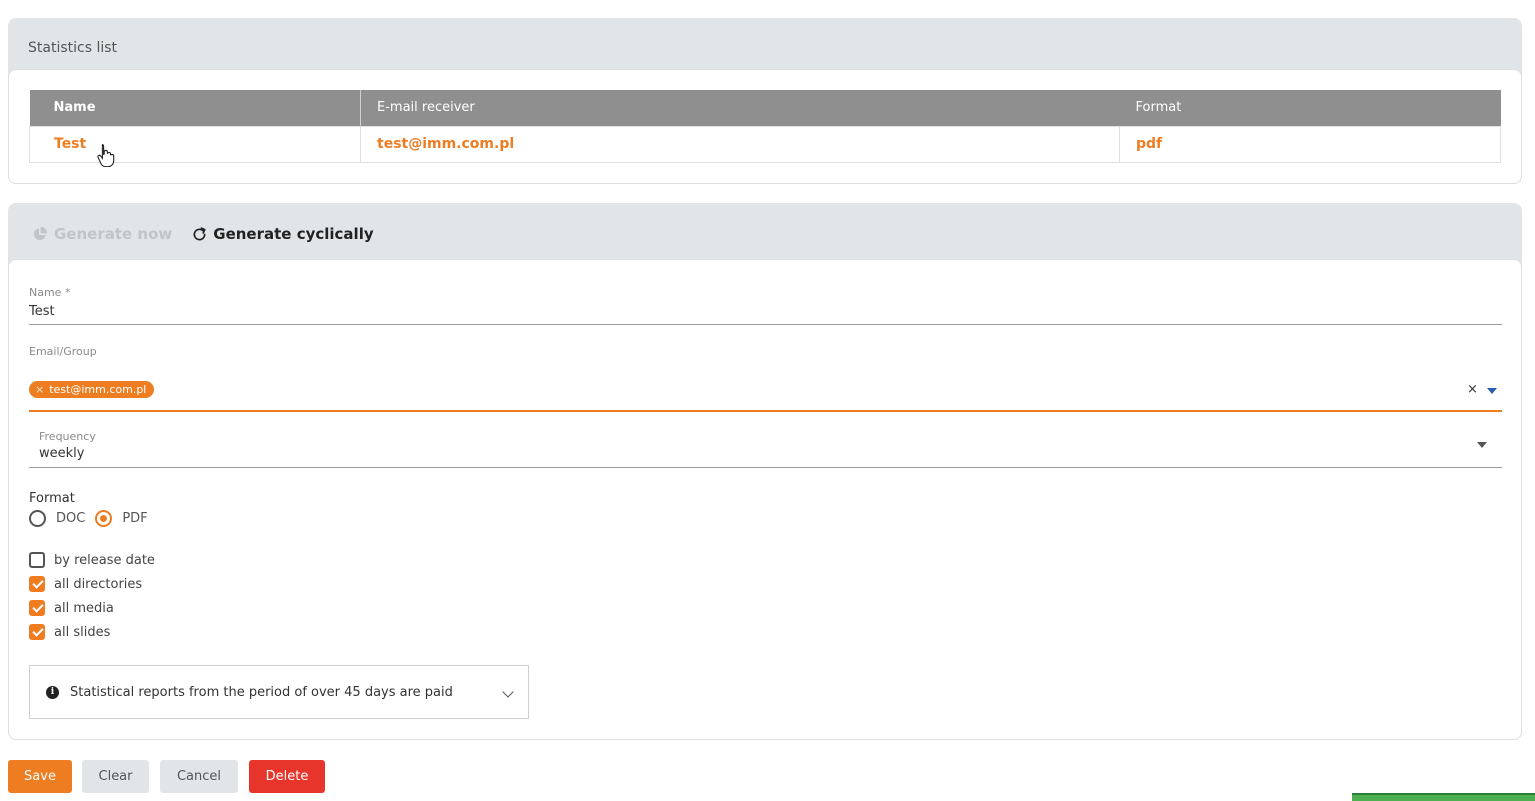  Describe the element at coordinates (52, 498) in the screenshot. I see `format-label: Format` at that location.